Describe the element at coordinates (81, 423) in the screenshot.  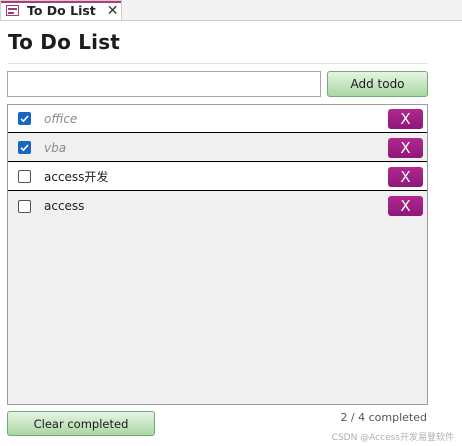
I see `clear-completed-button: Clear completed` at that location.